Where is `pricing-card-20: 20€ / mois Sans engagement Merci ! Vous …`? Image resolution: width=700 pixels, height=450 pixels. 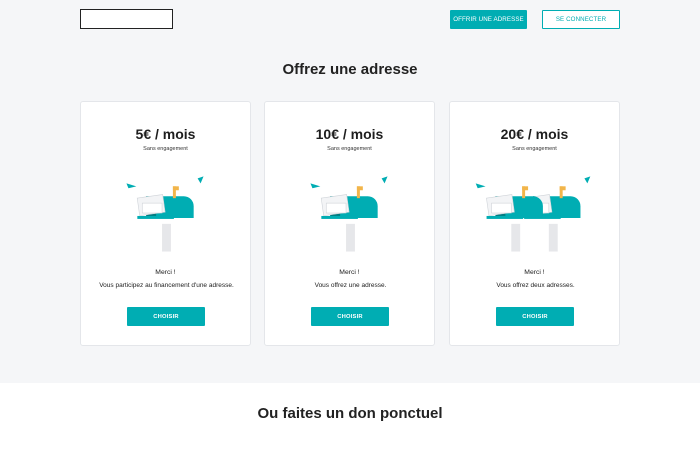
pricing-card-20: 20€ / mois Sans engagement Merci ! Vous … is located at coordinates (534, 223).